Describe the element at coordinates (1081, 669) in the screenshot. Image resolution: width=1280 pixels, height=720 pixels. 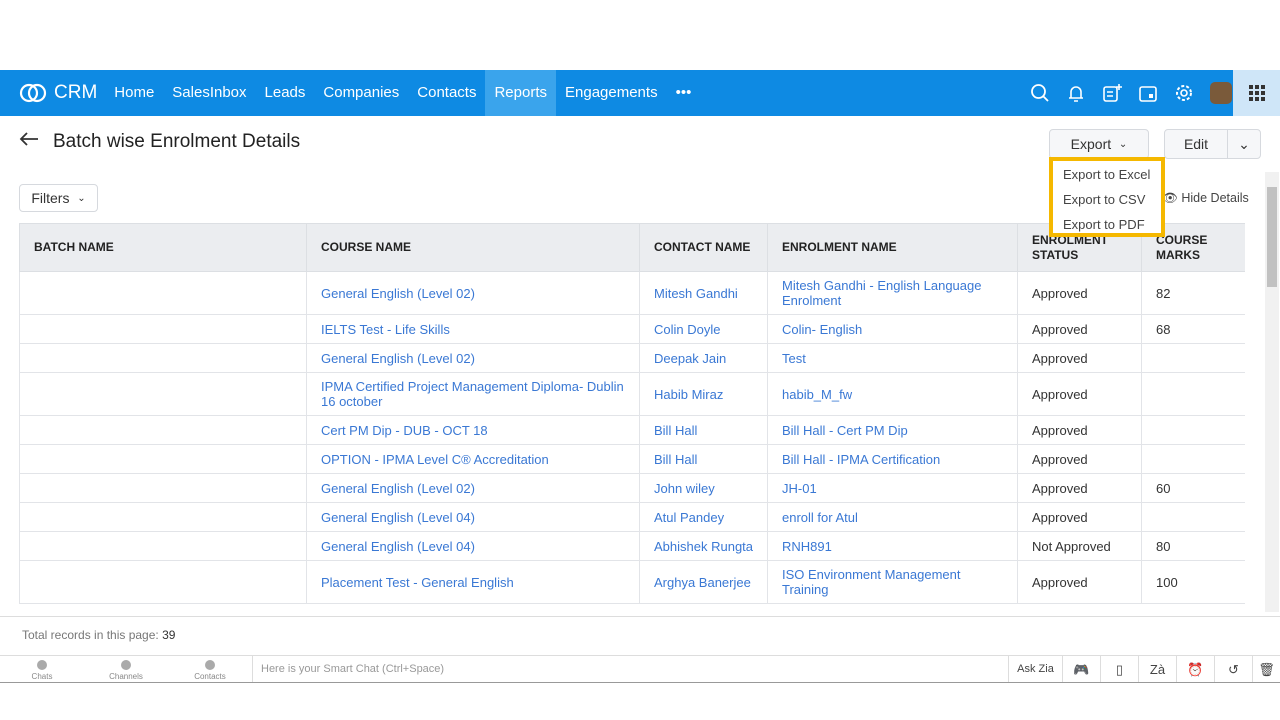
I see `gamepad-icon: 🎮` at that location.